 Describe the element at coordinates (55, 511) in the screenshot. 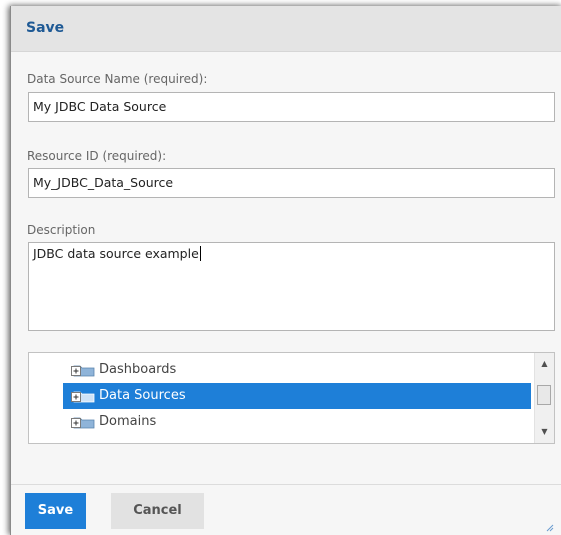

I see `save-button: Save` at that location.